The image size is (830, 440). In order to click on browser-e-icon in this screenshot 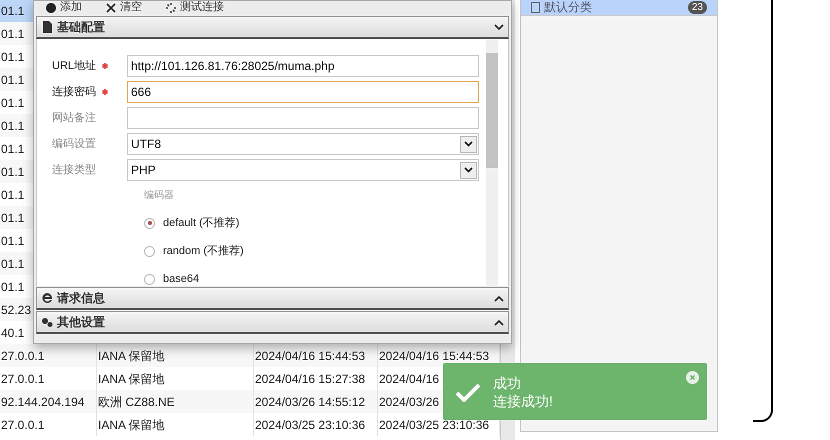, I will do `click(47, 298)`.